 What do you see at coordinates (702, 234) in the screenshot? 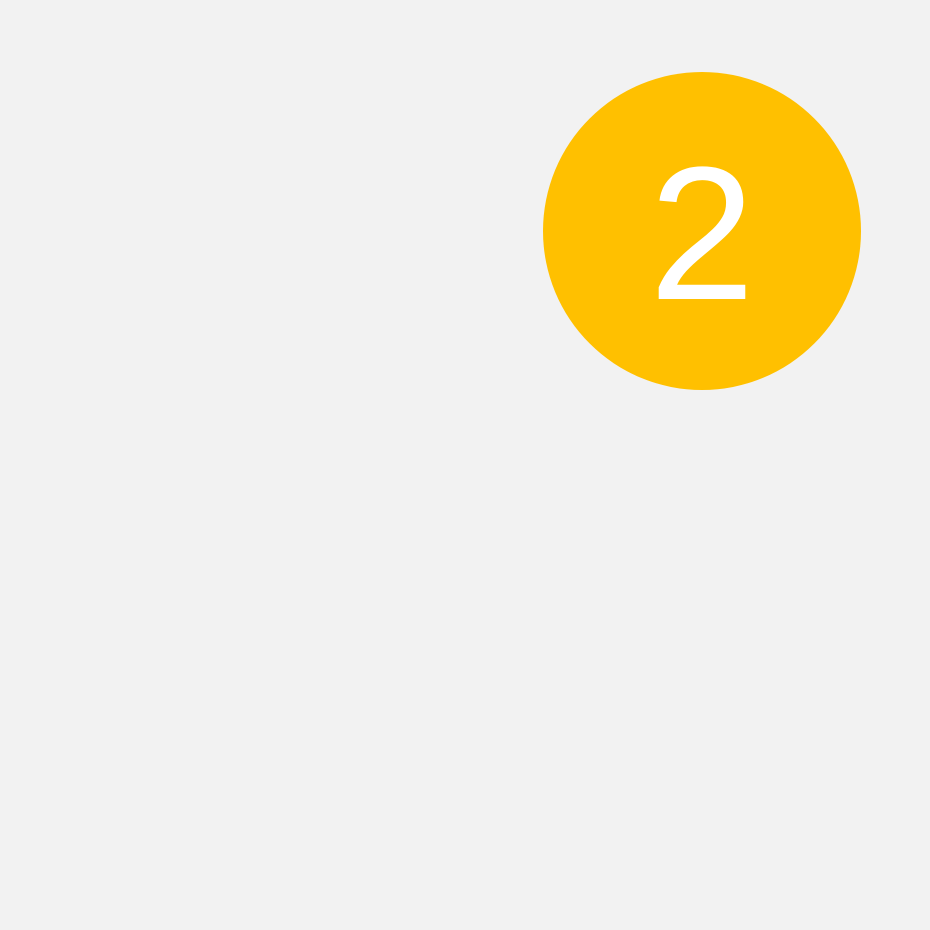
I see `badge-count: 2` at bounding box center [702, 234].